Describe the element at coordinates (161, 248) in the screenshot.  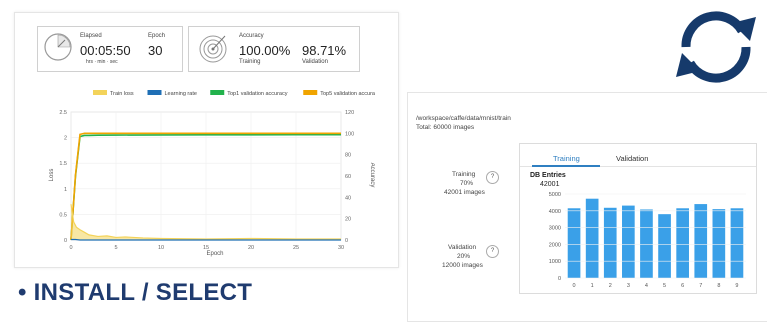
I see `x-tick-label: 10` at that location.